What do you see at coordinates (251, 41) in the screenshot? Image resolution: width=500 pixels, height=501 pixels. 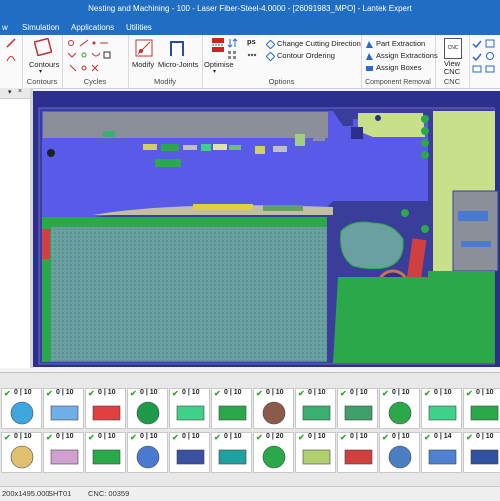 I see `ps-label: ps` at bounding box center [251, 41].